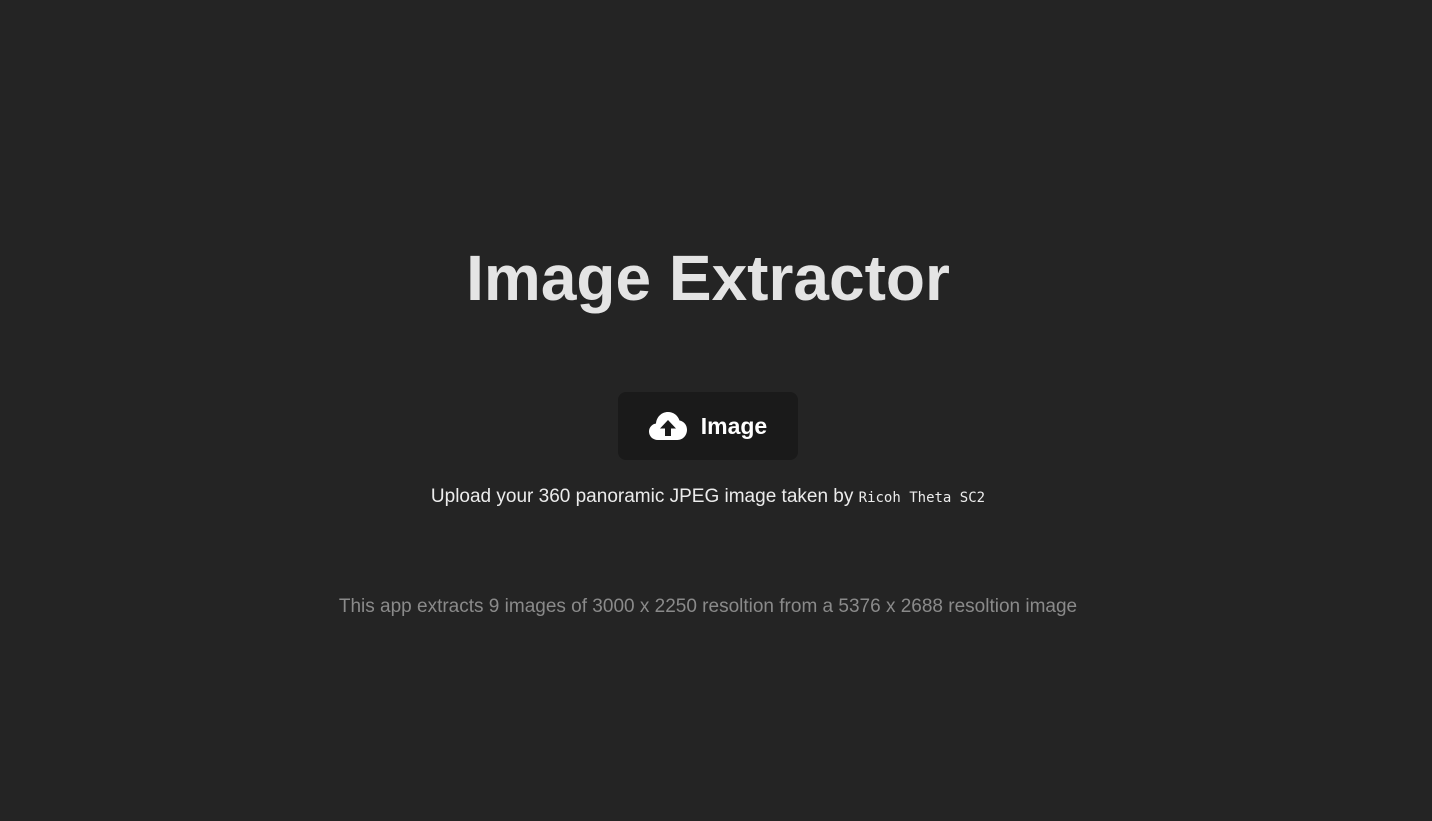 The width and height of the screenshot is (1432, 821). What do you see at coordinates (667, 426) in the screenshot?
I see `cloud-upload-icon` at bounding box center [667, 426].